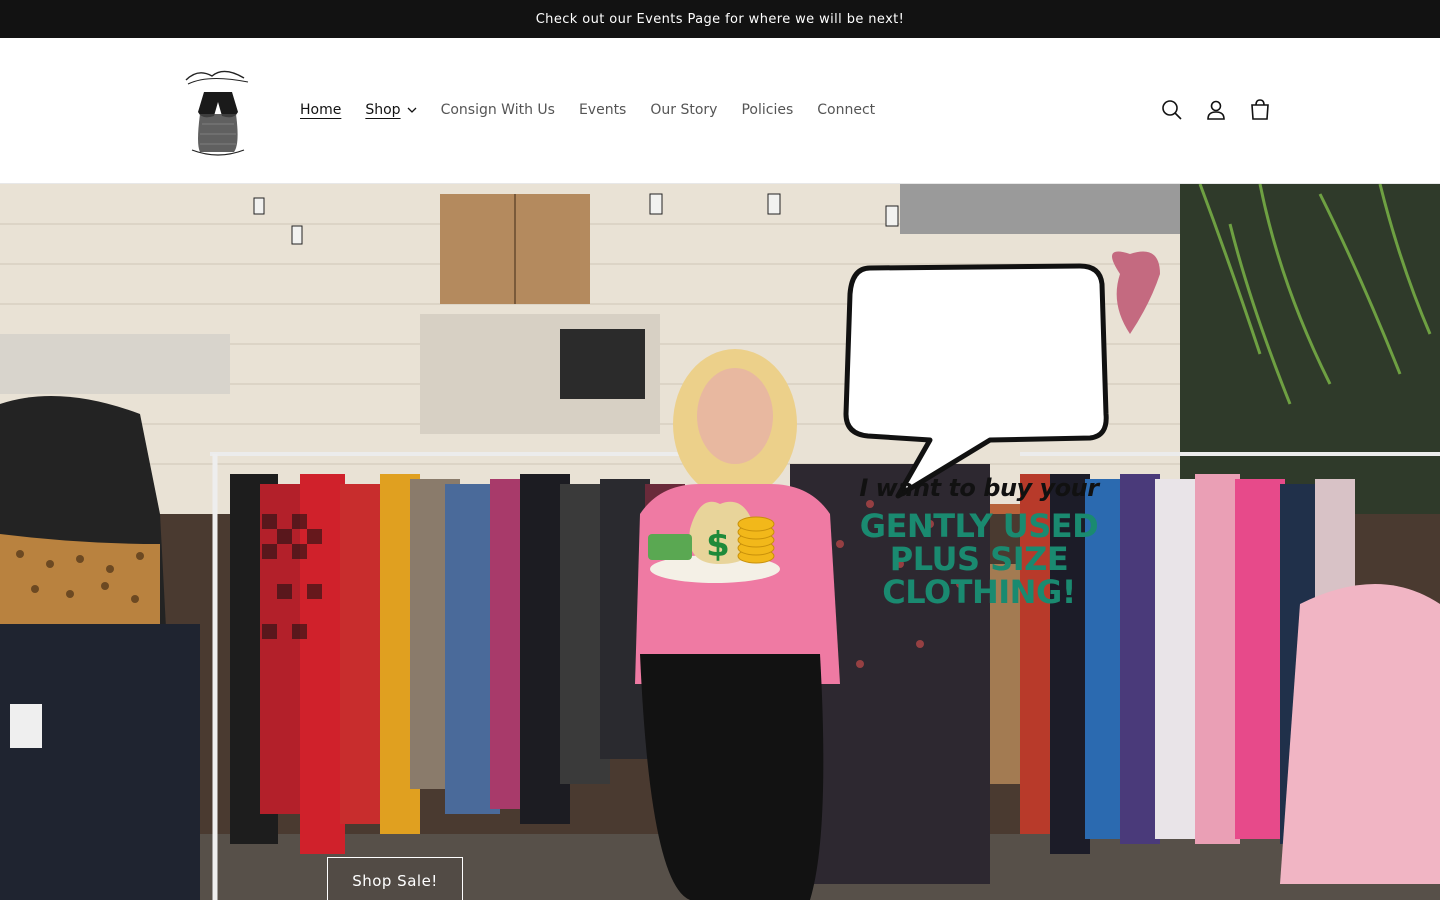 The width and height of the screenshot is (1440, 900). I want to click on nav-events-label: Events, so click(602, 110).